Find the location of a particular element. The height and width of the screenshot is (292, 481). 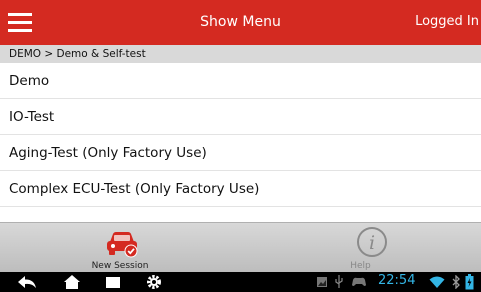

wifi-icon is located at coordinates (437, 282).